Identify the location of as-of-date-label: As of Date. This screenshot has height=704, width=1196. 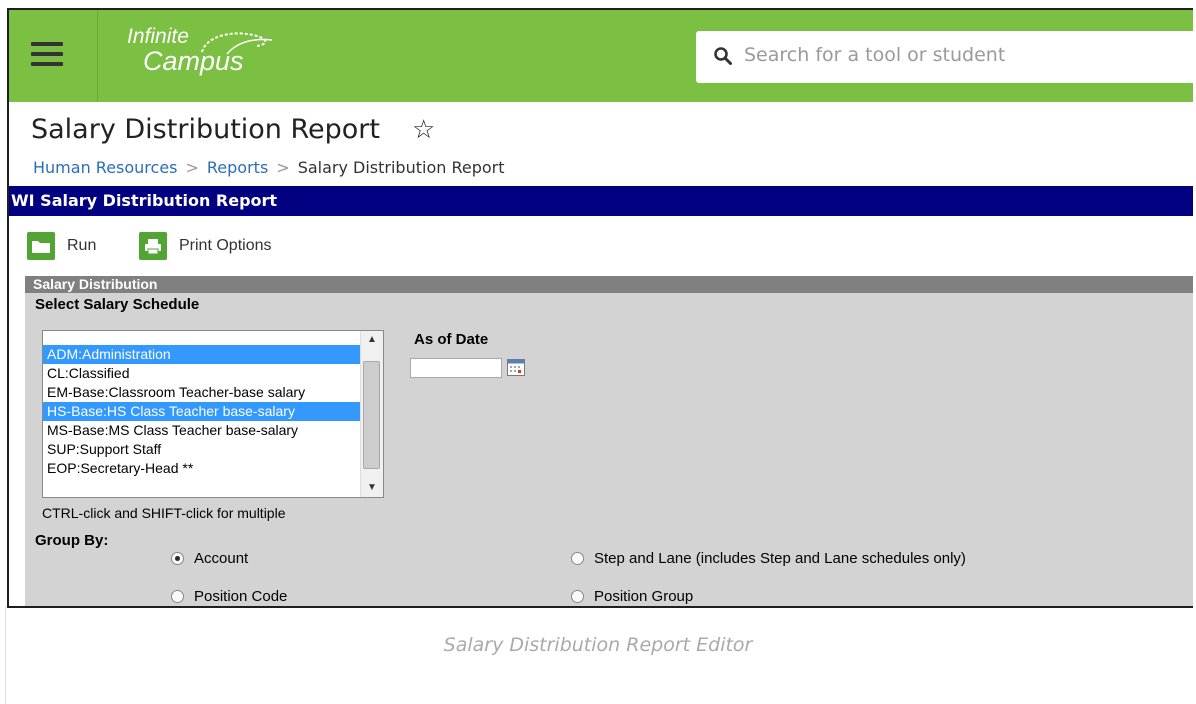
(451, 339).